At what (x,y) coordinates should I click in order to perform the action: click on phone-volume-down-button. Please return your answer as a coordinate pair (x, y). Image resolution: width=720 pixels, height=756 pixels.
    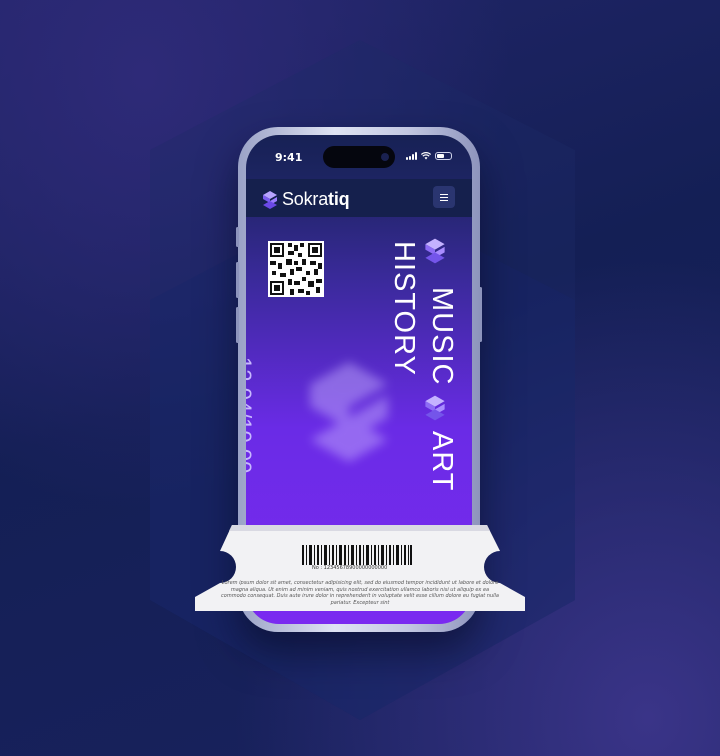
    Looking at the image, I should click on (237, 325).